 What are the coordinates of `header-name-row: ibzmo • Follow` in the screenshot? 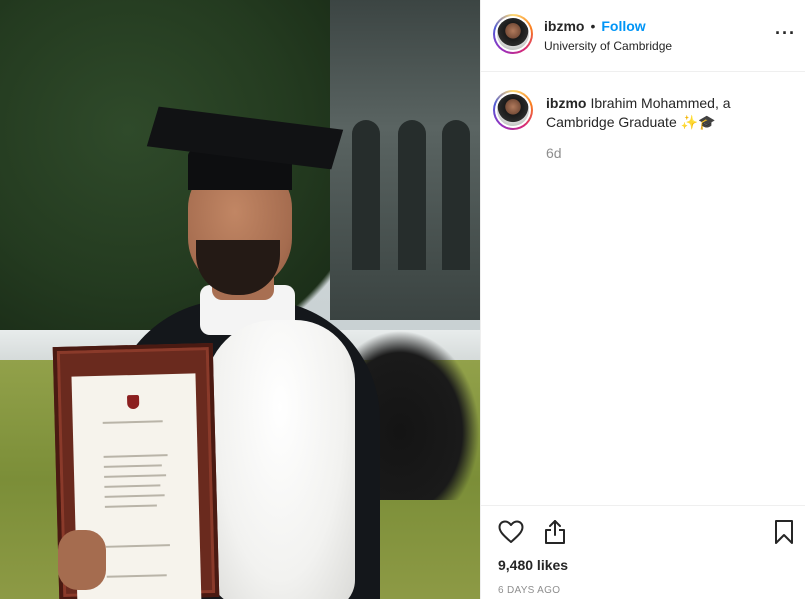 It's located at (595, 26).